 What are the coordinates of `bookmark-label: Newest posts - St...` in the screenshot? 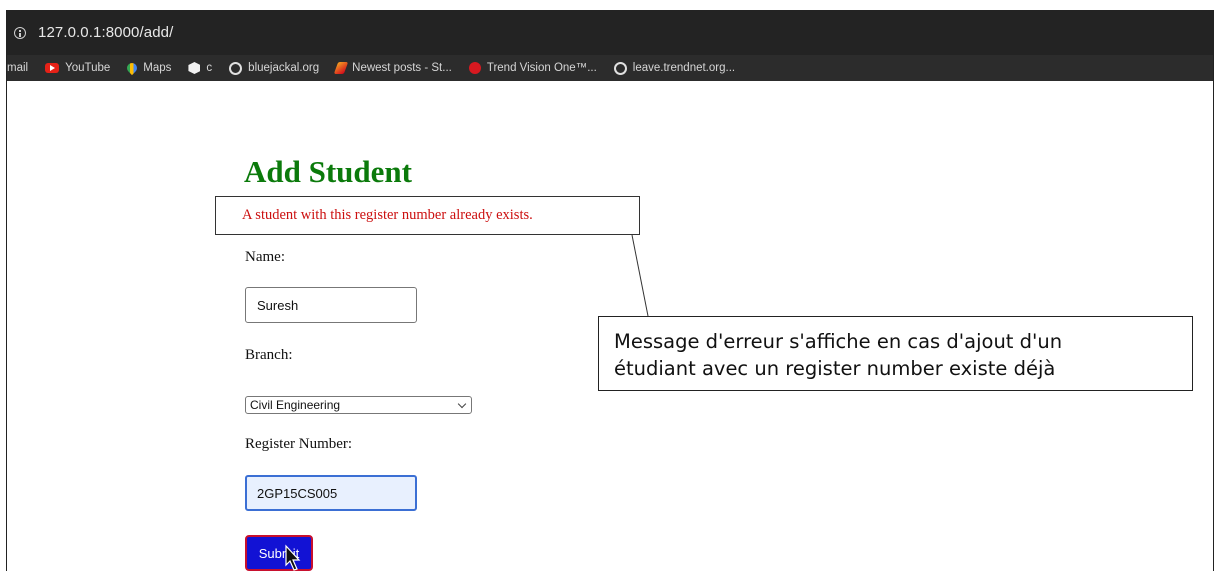 It's located at (402, 68).